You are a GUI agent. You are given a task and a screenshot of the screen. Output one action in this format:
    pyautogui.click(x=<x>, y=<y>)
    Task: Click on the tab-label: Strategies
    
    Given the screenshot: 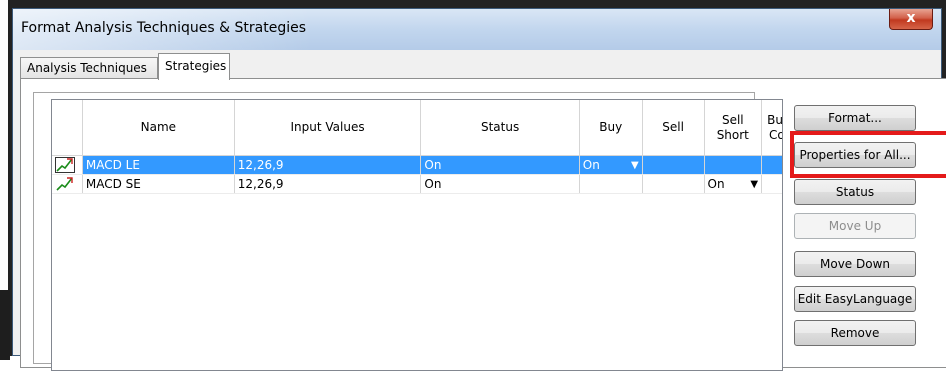 What is the action you would take?
    pyautogui.click(x=196, y=66)
    